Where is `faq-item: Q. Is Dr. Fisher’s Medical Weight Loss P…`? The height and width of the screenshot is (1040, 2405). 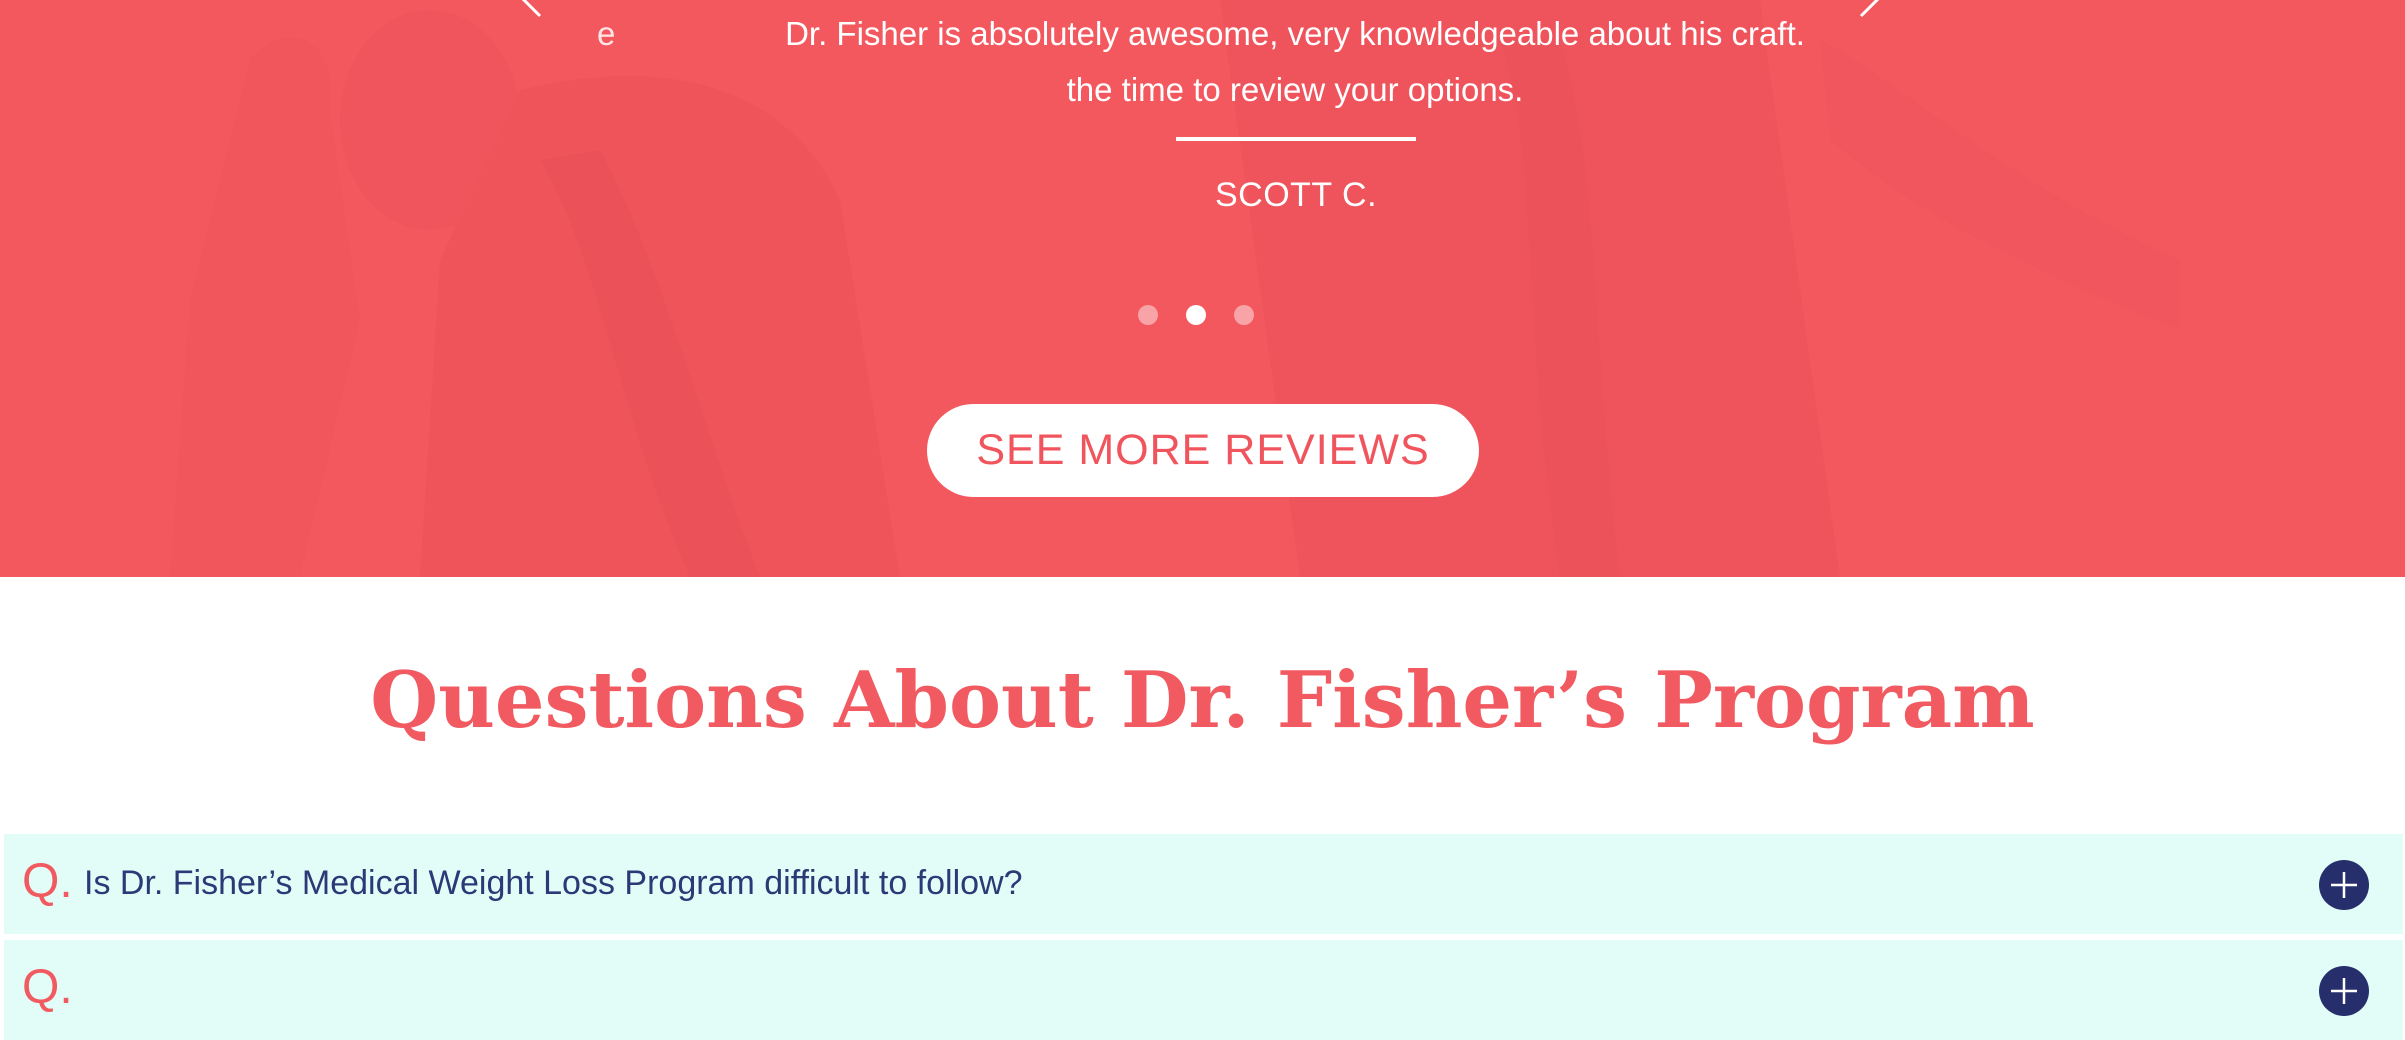 faq-item: Q. Is Dr. Fisher’s Medical Weight Loss P… is located at coordinates (1203, 884).